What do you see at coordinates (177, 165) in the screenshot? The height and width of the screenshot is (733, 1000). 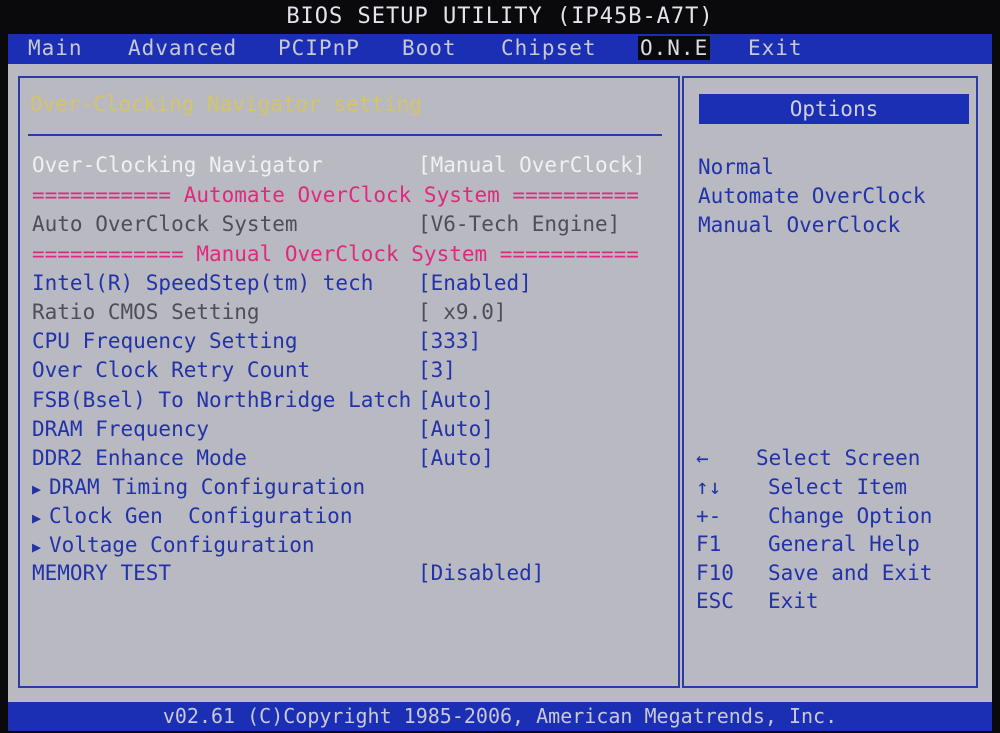 I see `setting-oc-navigator-label: Over-Clocking Navigator` at bounding box center [177, 165].